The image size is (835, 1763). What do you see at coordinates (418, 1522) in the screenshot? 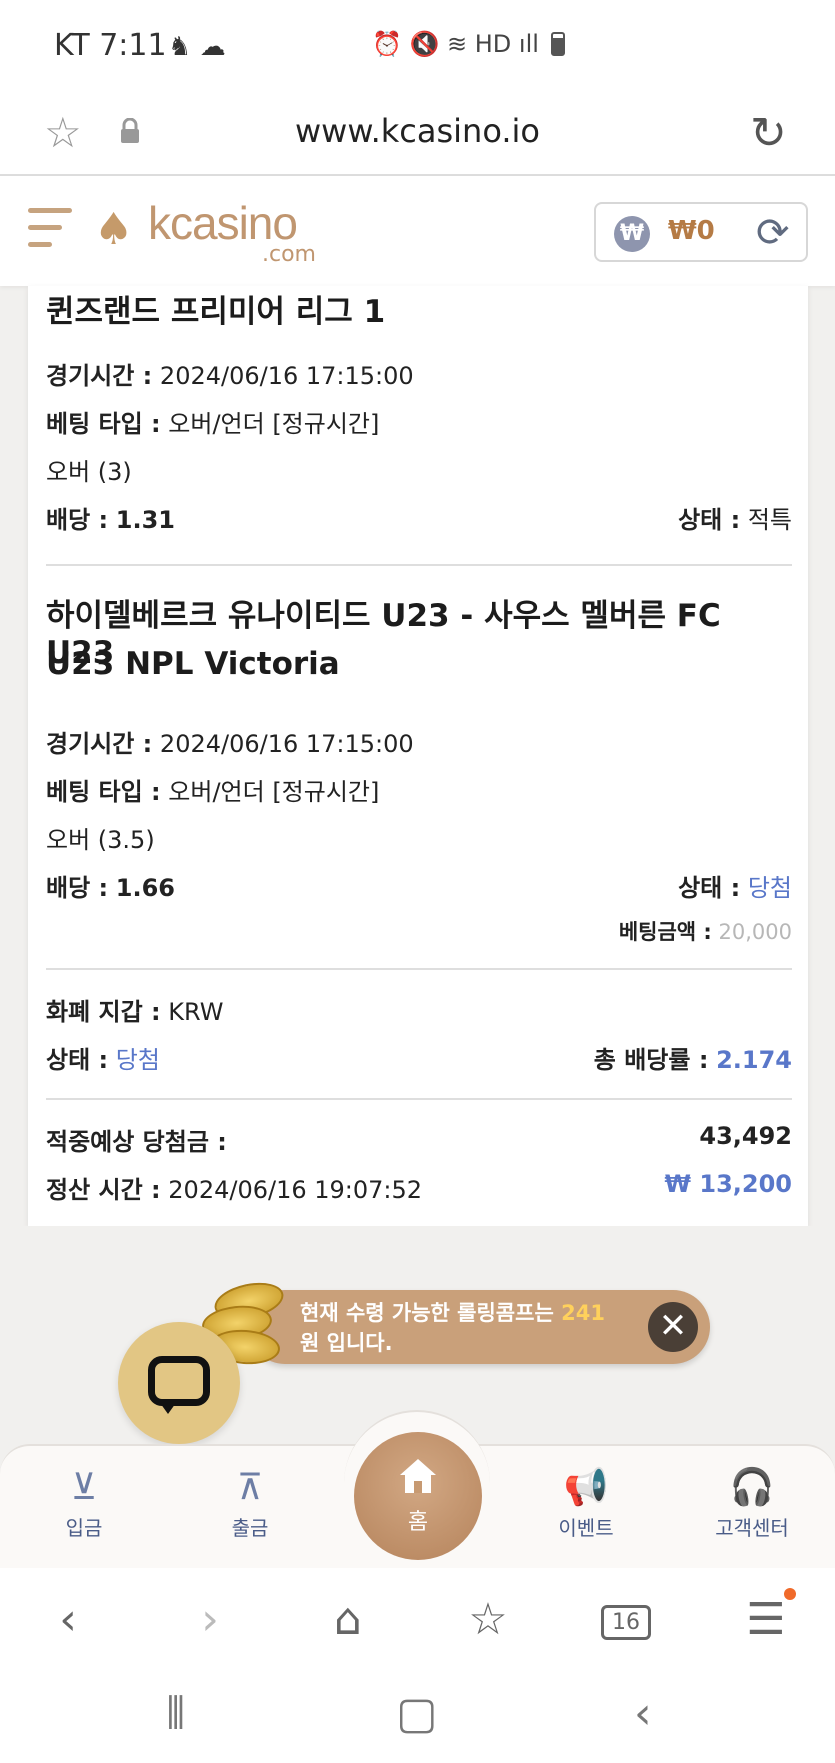
I see `tab-label: 홈` at bounding box center [418, 1522].